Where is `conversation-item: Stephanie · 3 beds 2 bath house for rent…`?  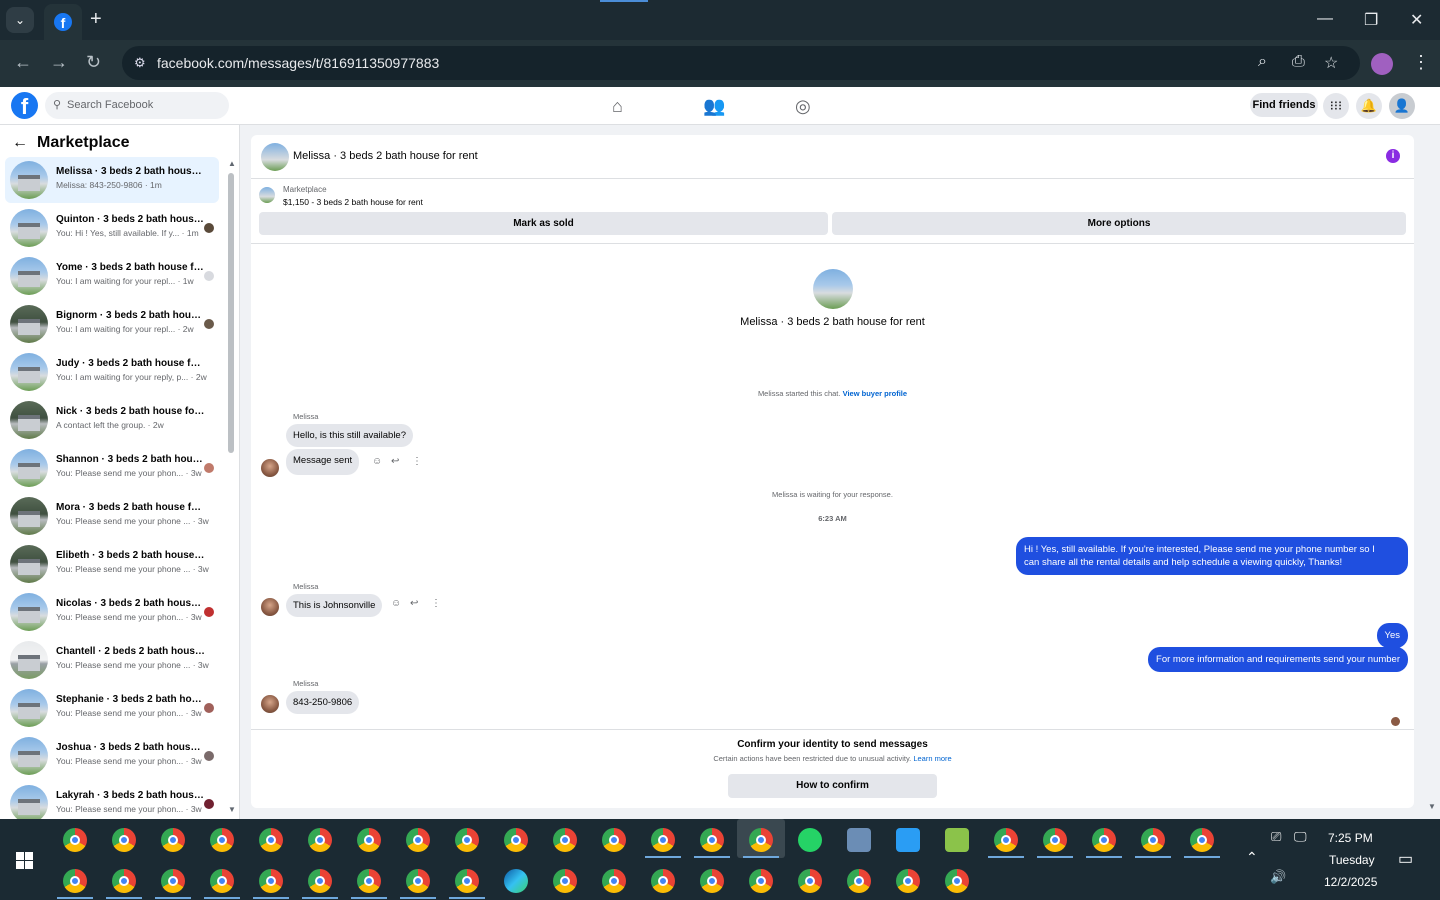 conversation-item: Stephanie · 3 beds 2 bath house for rent… is located at coordinates (112, 708).